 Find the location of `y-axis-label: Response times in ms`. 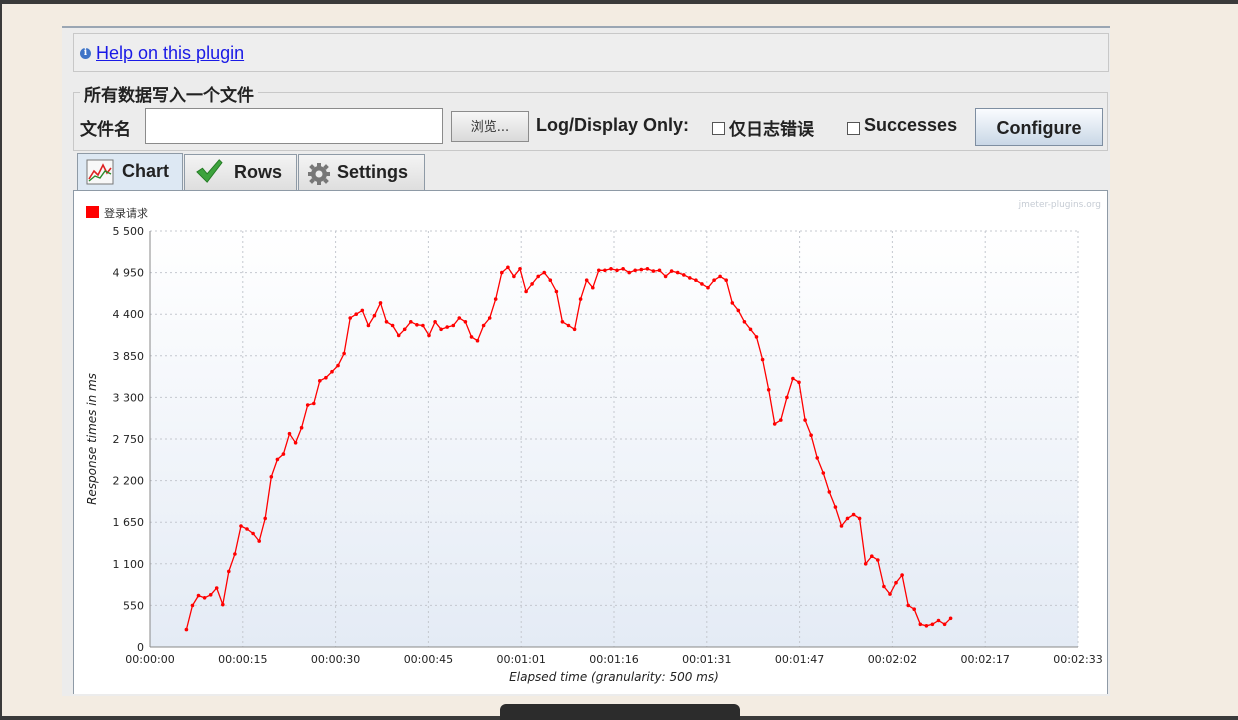

y-axis-label: Response times in ms is located at coordinates (92, 439).